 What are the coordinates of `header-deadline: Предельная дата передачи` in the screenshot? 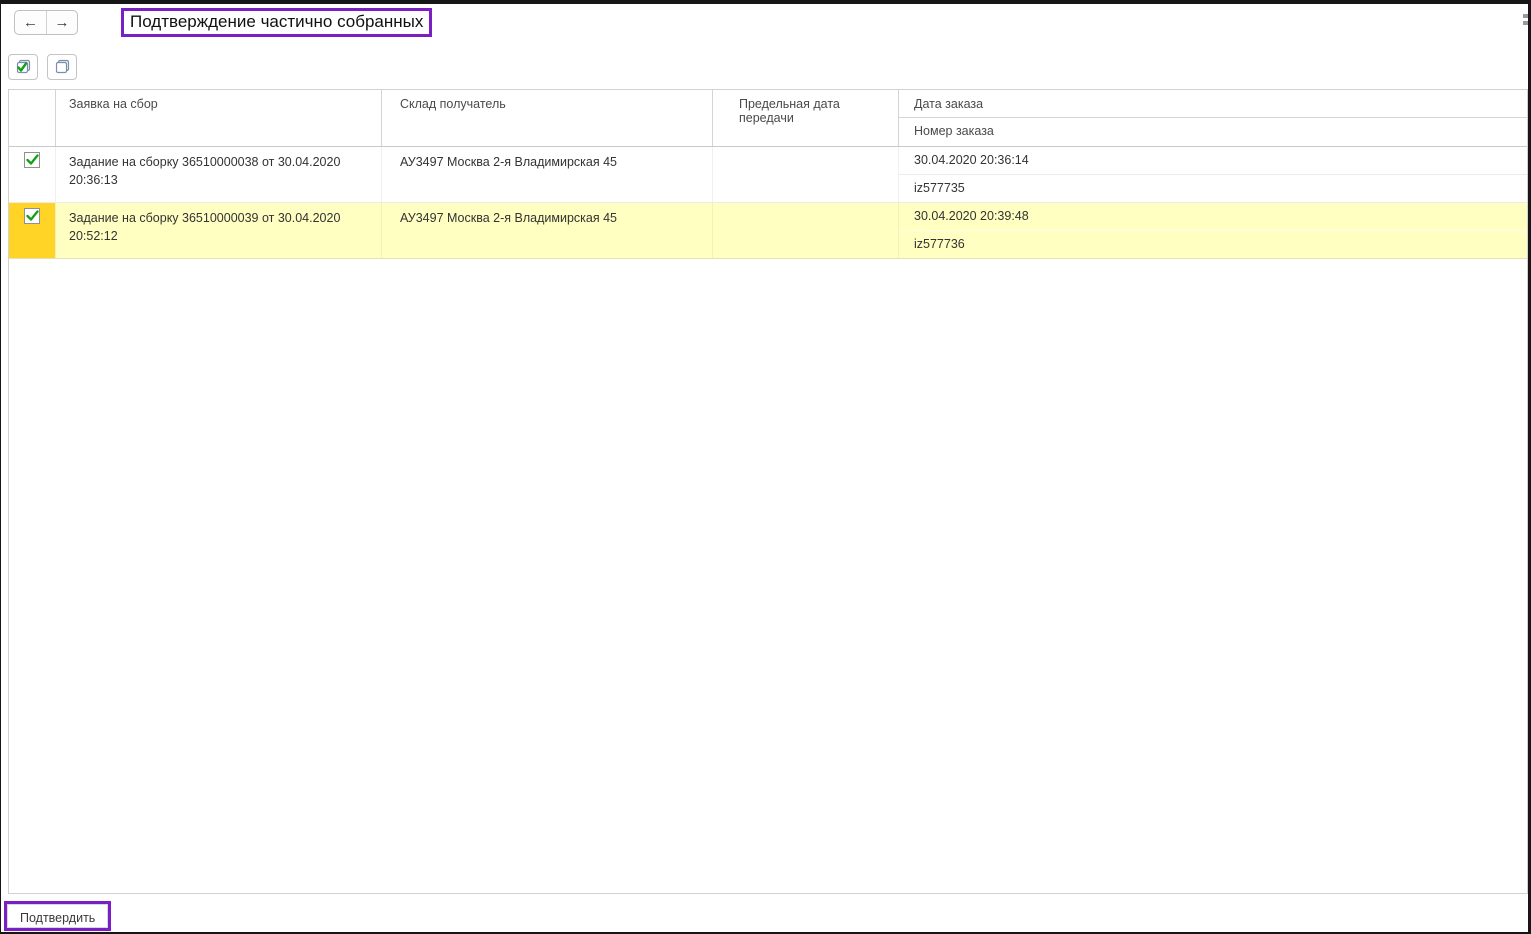 It's located at (806, 118).